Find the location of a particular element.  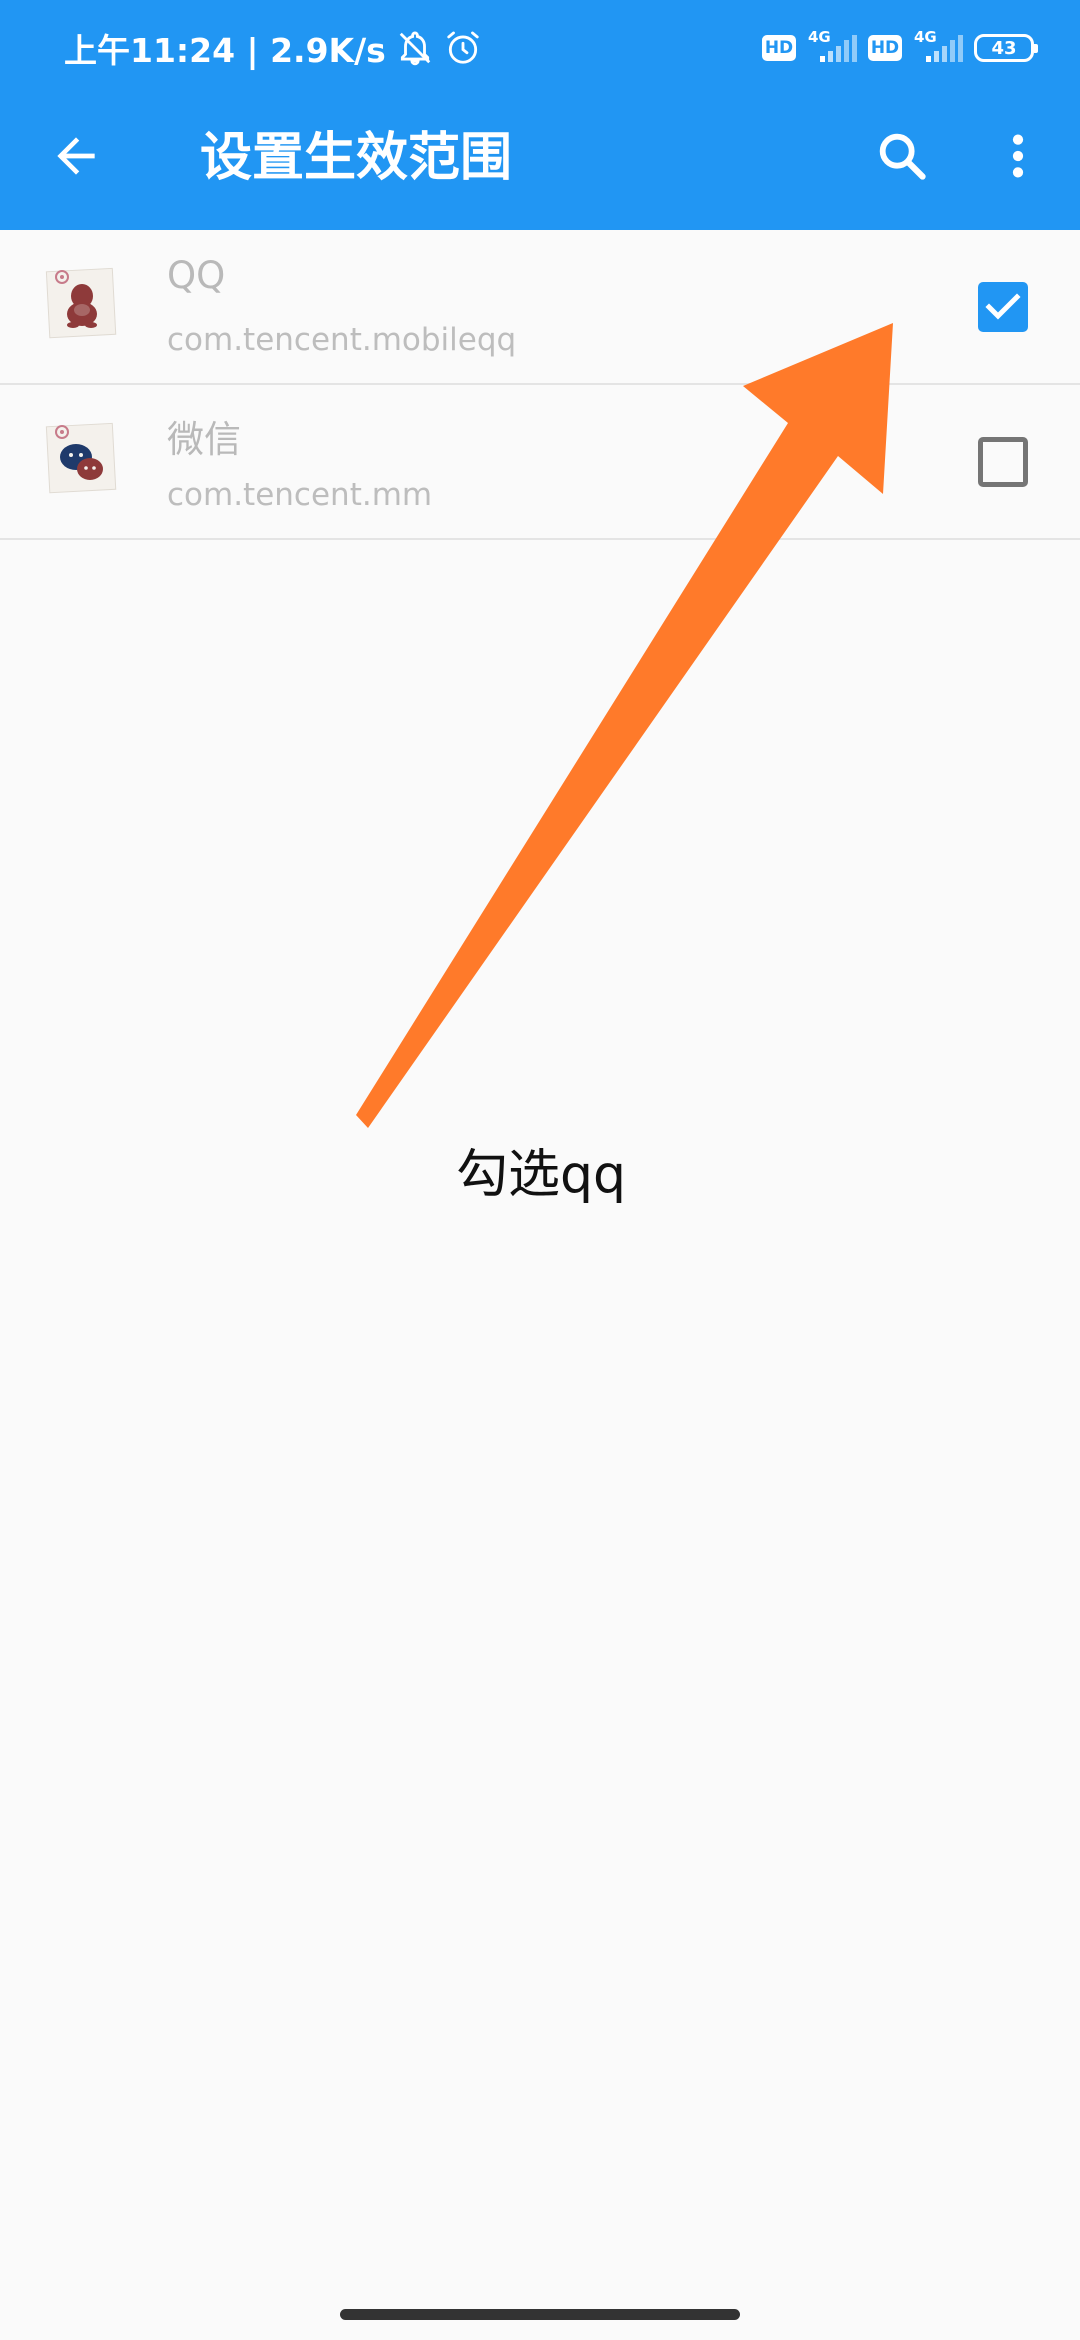

annotation-label: 勾选qq is located at coordinates (541, 1175).